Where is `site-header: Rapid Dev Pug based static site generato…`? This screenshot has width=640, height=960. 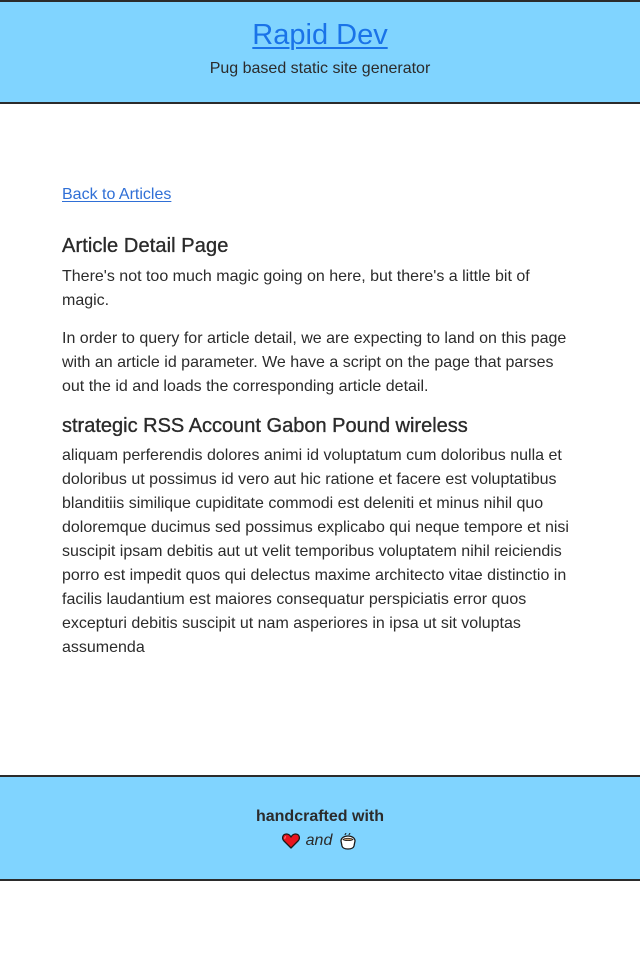 site-header: Rapid Dev Pug based static site generato… is located at coordinates (320, 52).